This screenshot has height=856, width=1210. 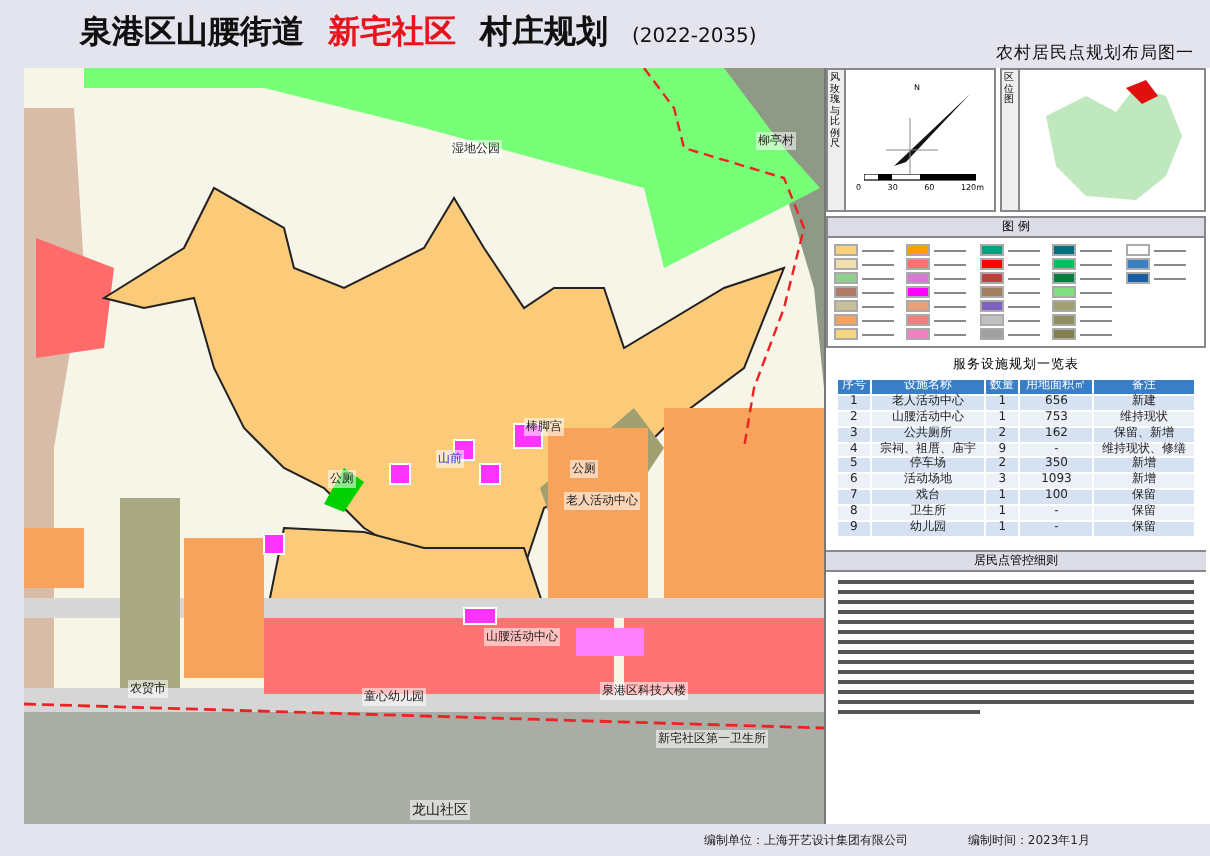 I want to click on scale-bar-icon, so click(x=920, y=177).